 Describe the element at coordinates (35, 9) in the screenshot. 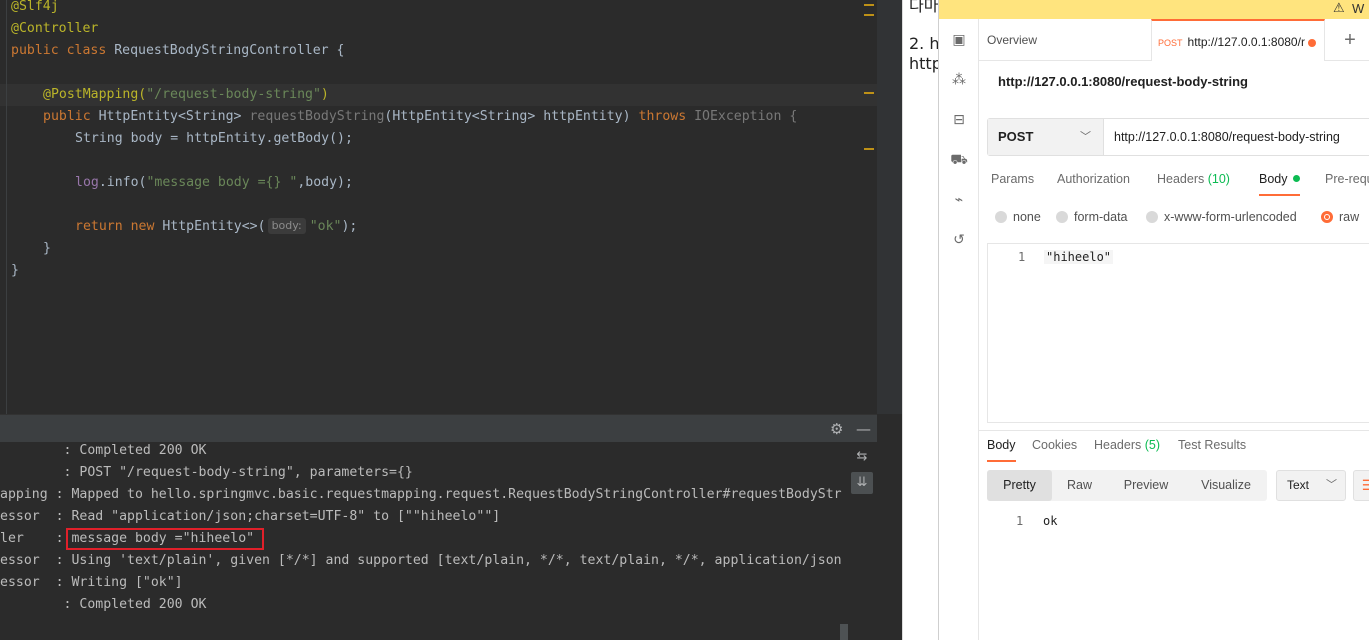

I see `code-line-1: @Slf4j` at that location.